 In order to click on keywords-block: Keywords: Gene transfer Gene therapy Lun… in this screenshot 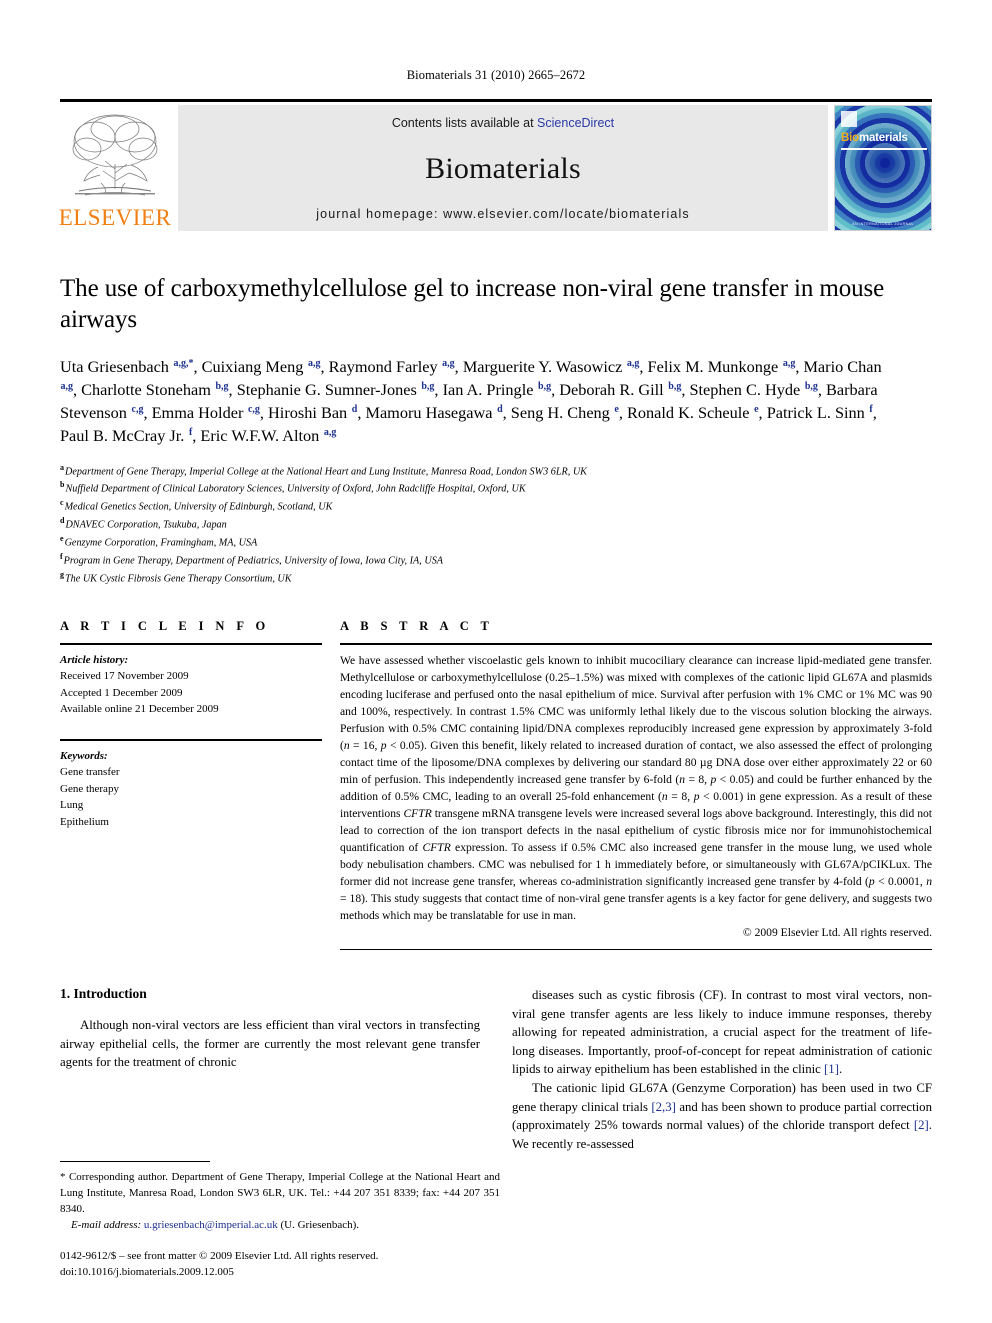, I will do `click(191, 784)`.